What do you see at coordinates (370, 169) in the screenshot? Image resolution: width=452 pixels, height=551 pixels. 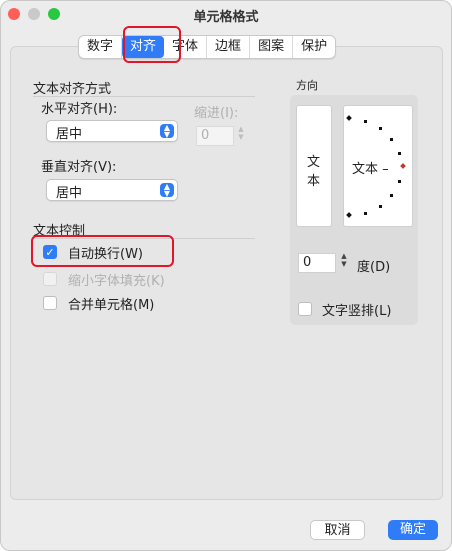 I see `dial-text: 文本 –` at bounding box center [370, 169].